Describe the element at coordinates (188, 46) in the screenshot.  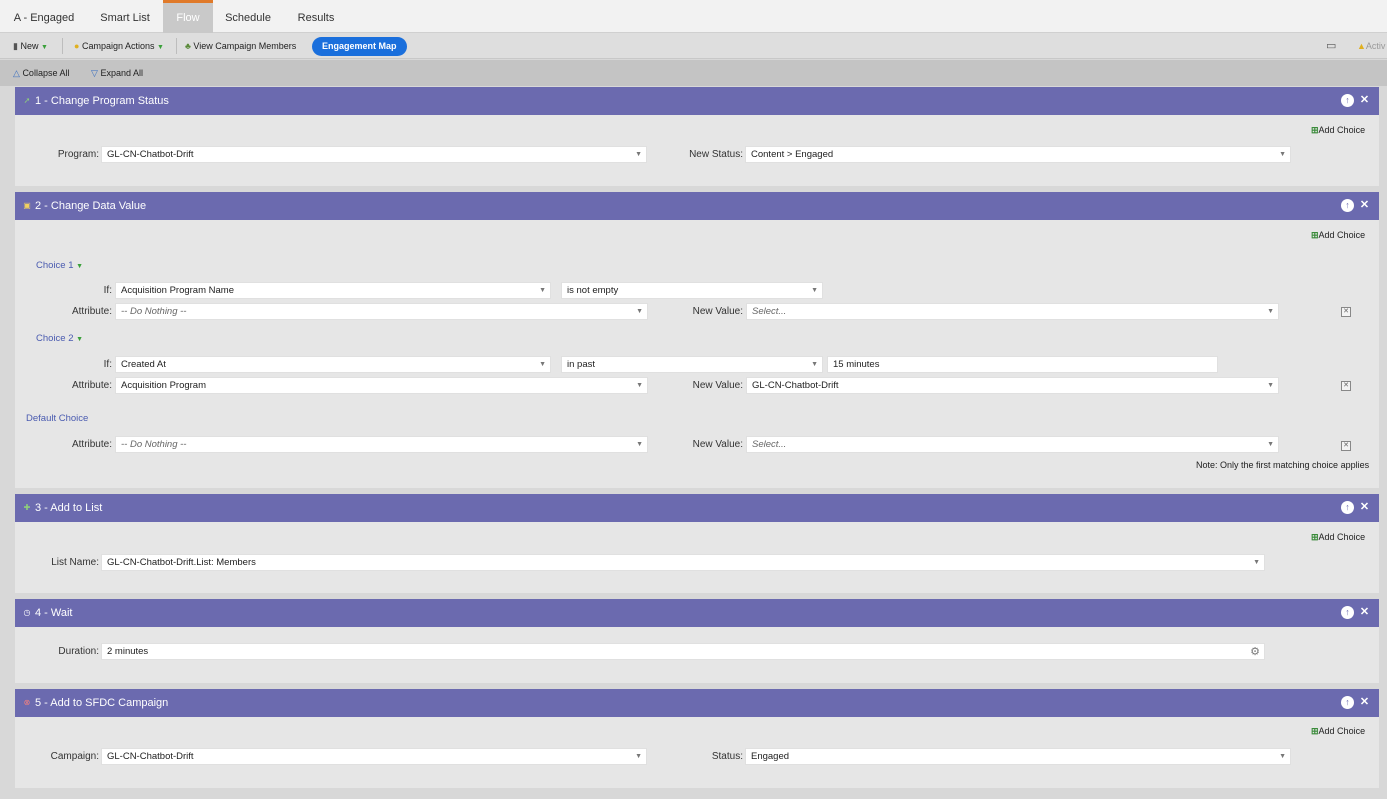
I see `members-icon: ♣` at that location.